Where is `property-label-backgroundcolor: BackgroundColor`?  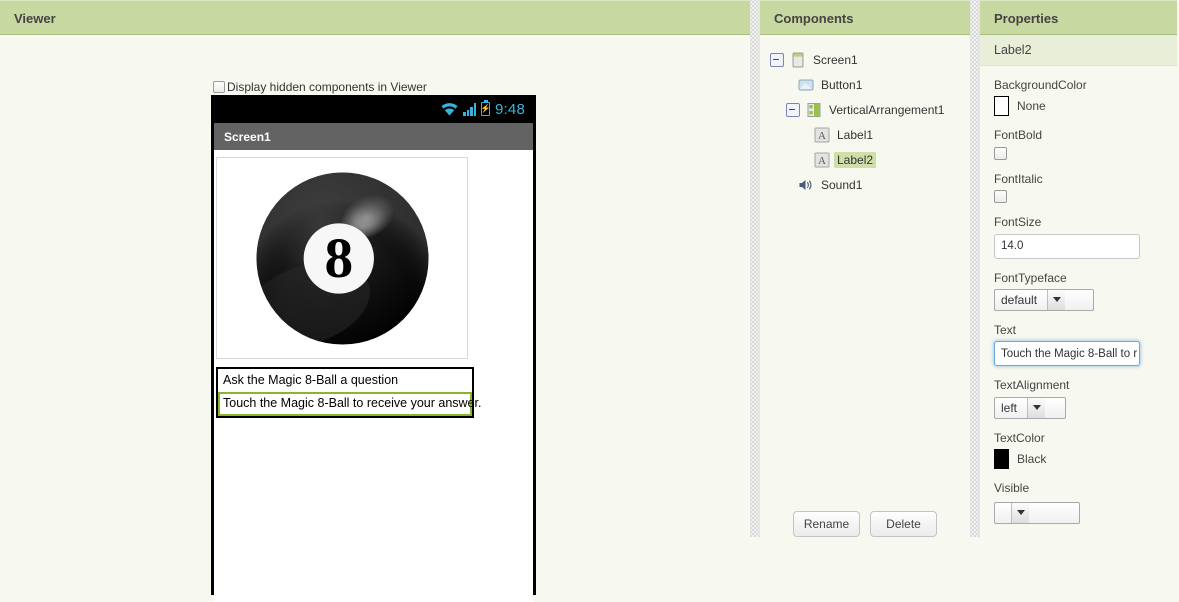
property-label-backgroundcolor: BackgroundColor is located at coordinates (1040, 85).